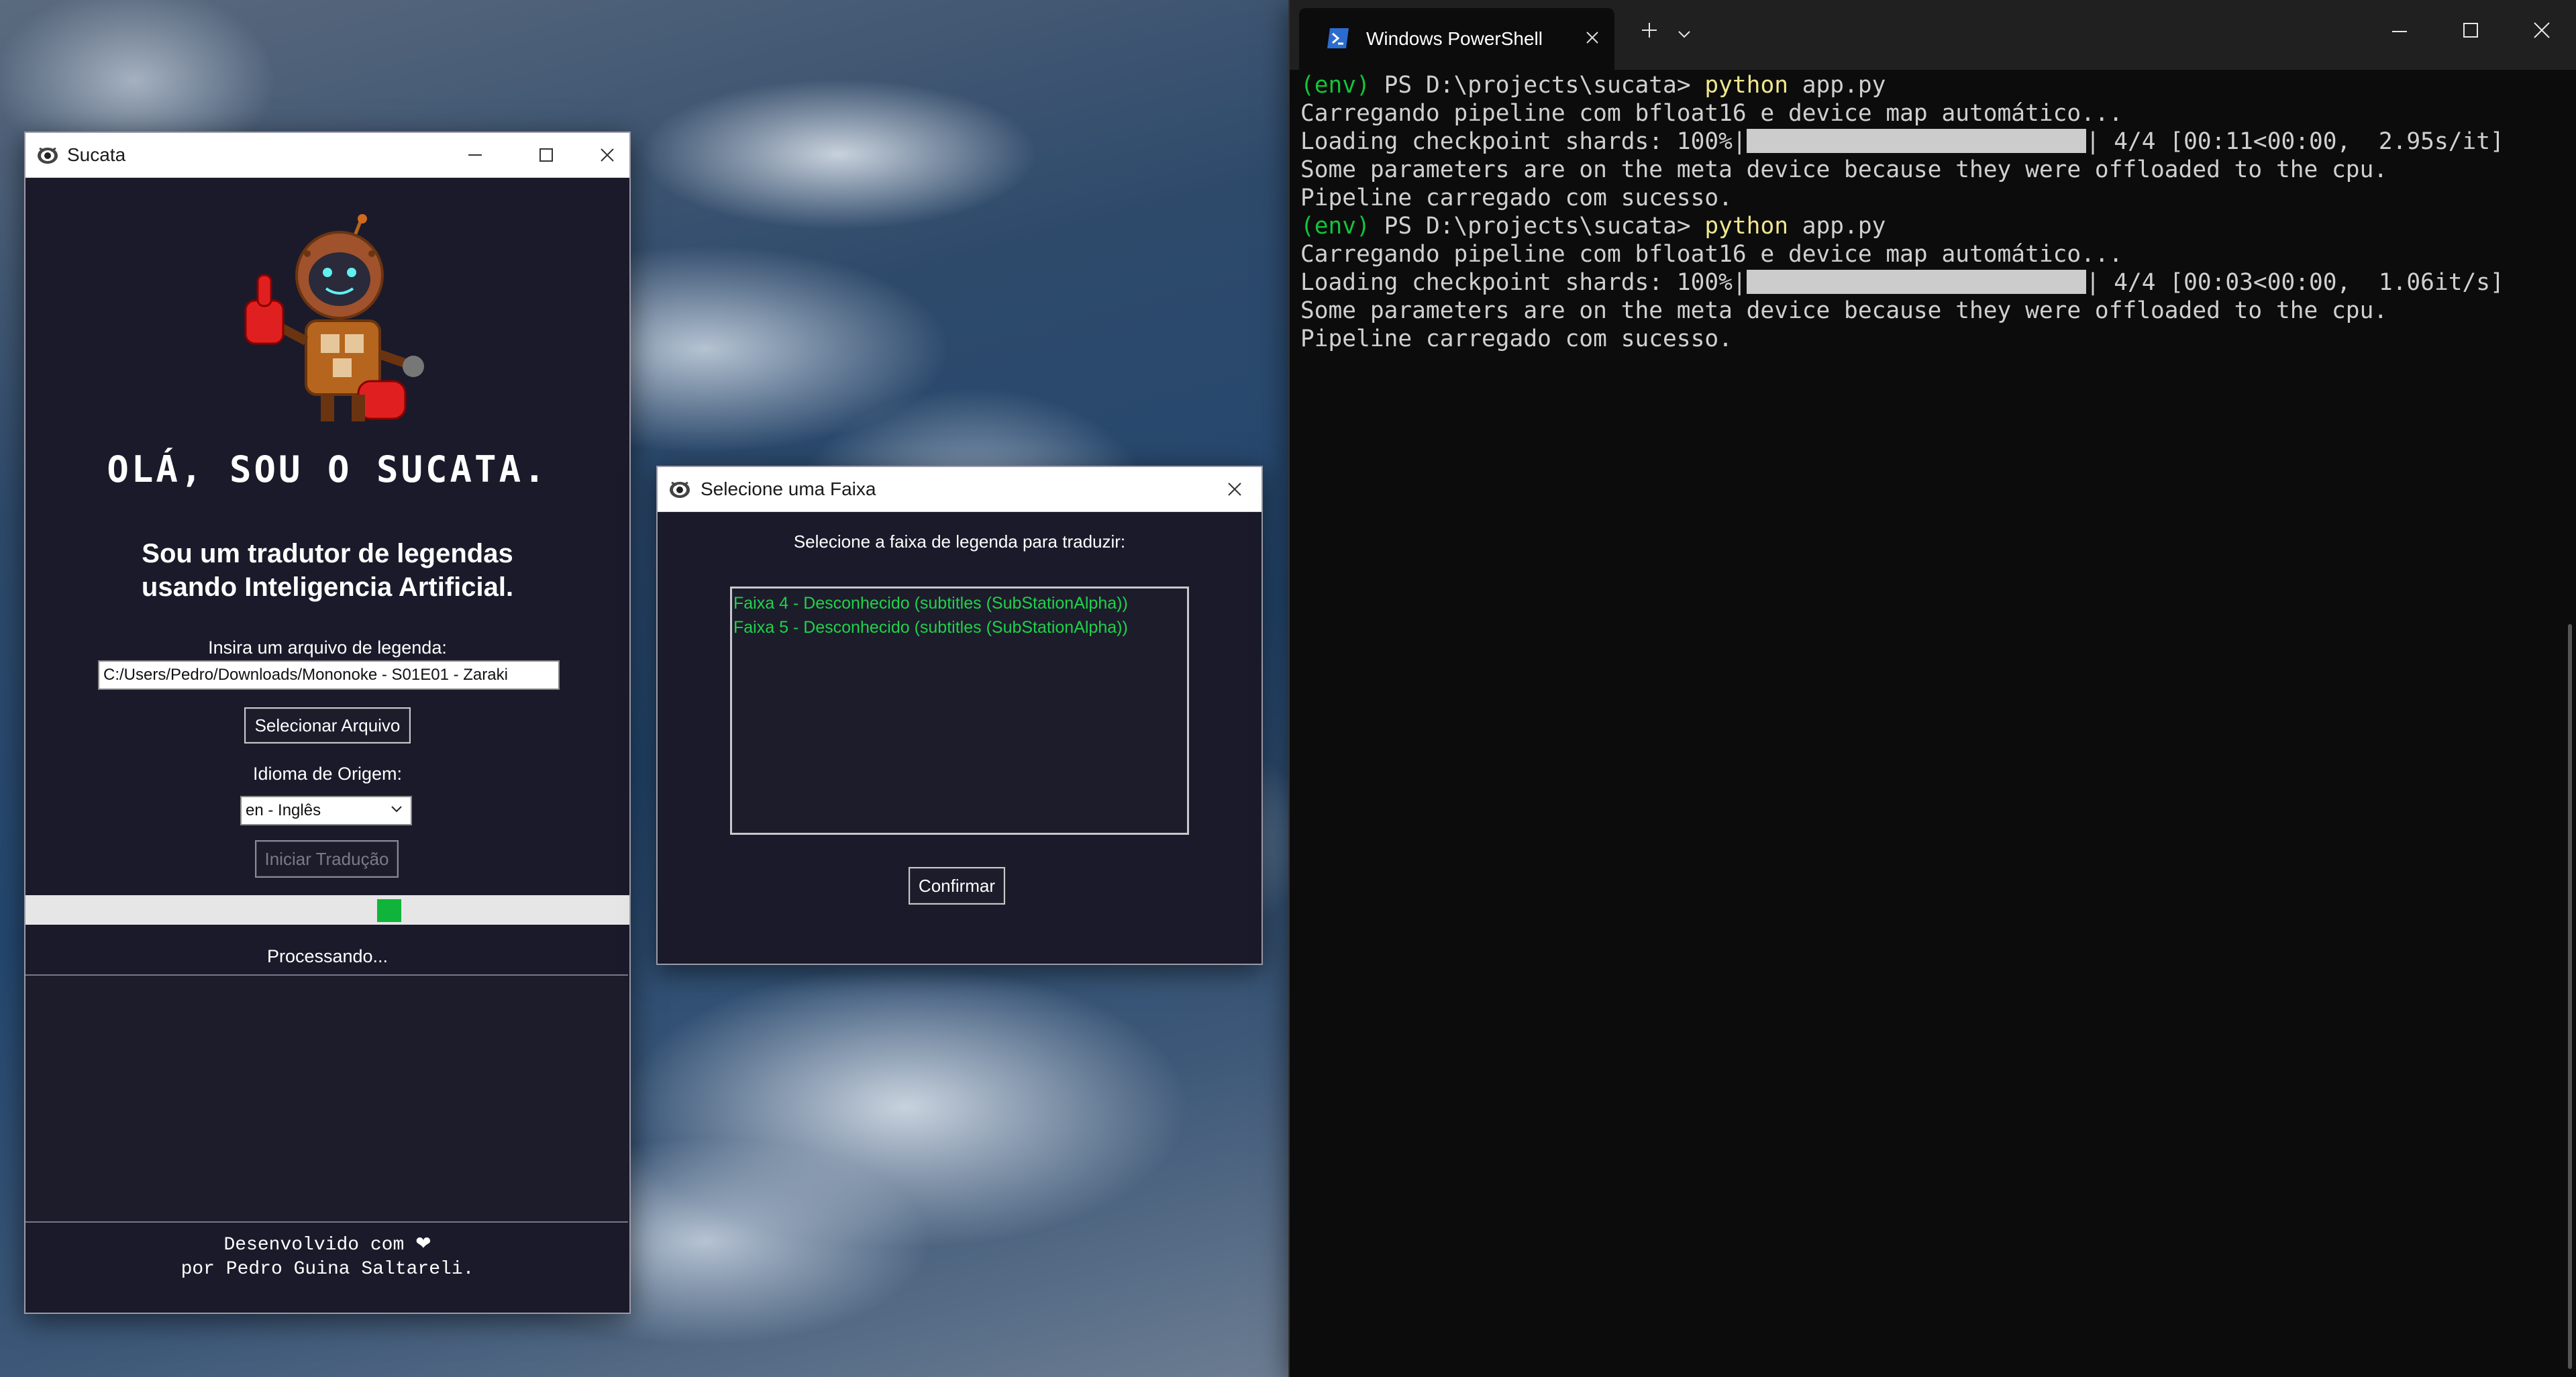 Image resolution: width=2576 pixels, height=1377 pixels. Describe the element at coordinates (327, 469) in the screenshot. I see `app-heading: OLÁ, SOU O SUCATA.` at that location.